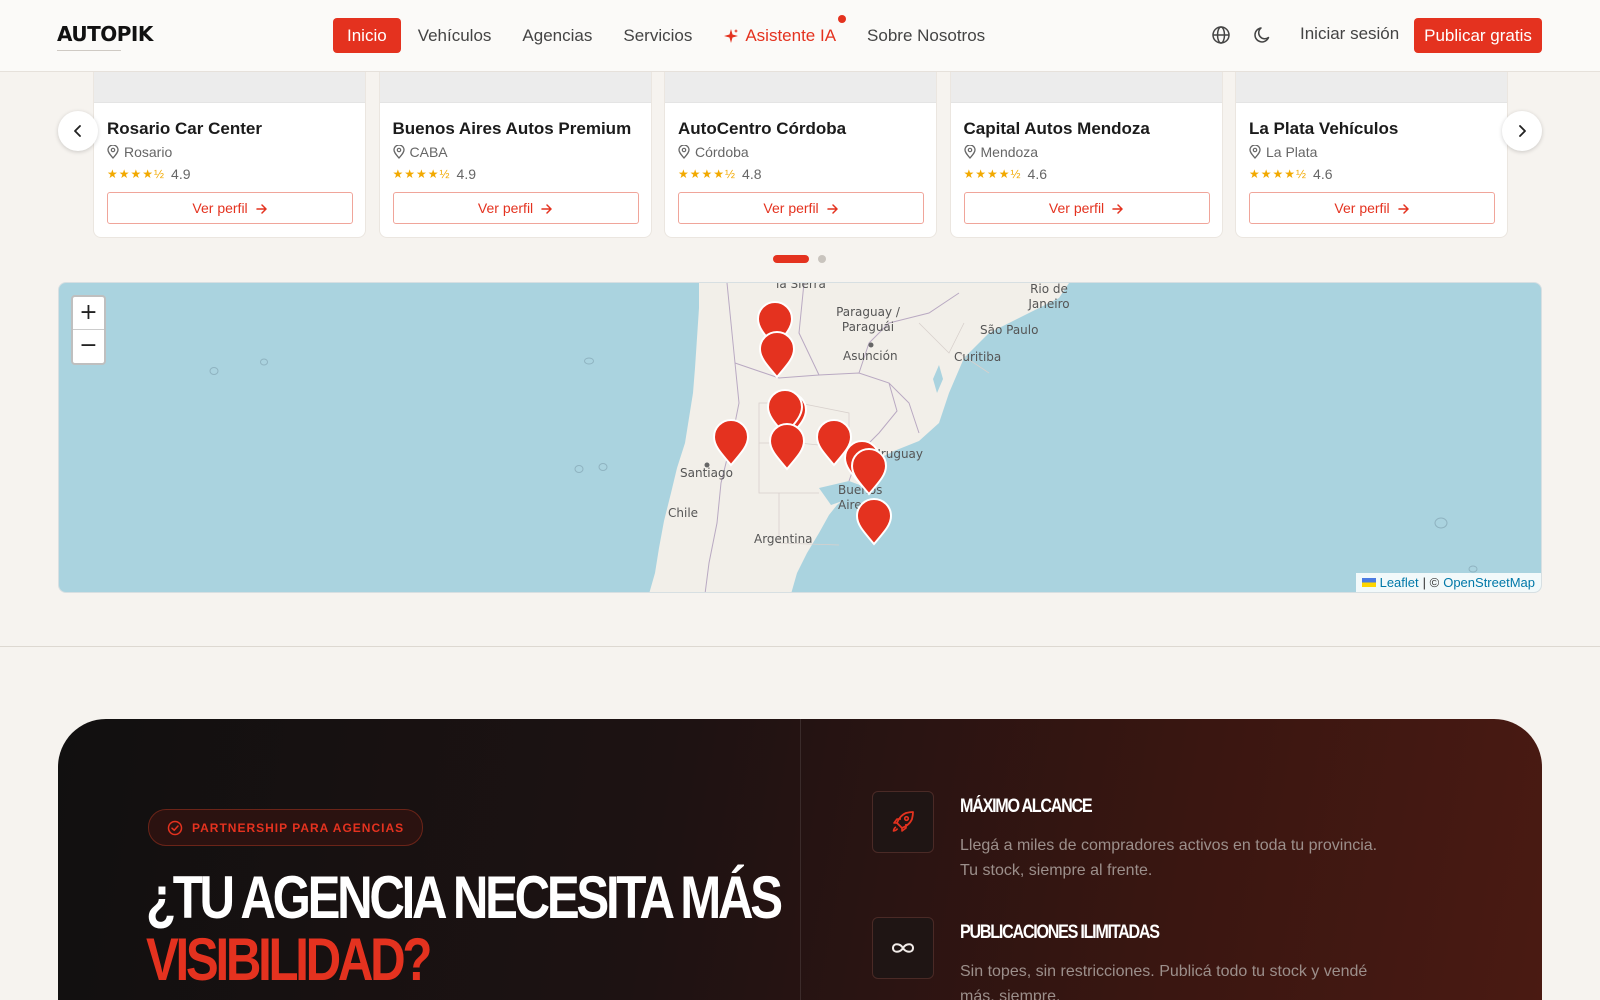 The width and height of the screenshot is (1600, 1000). What do you see at coordinates (367, 35) in the screenshot?
I see `nav-item-inicio: Inicio` at bounding box center [367, 35].